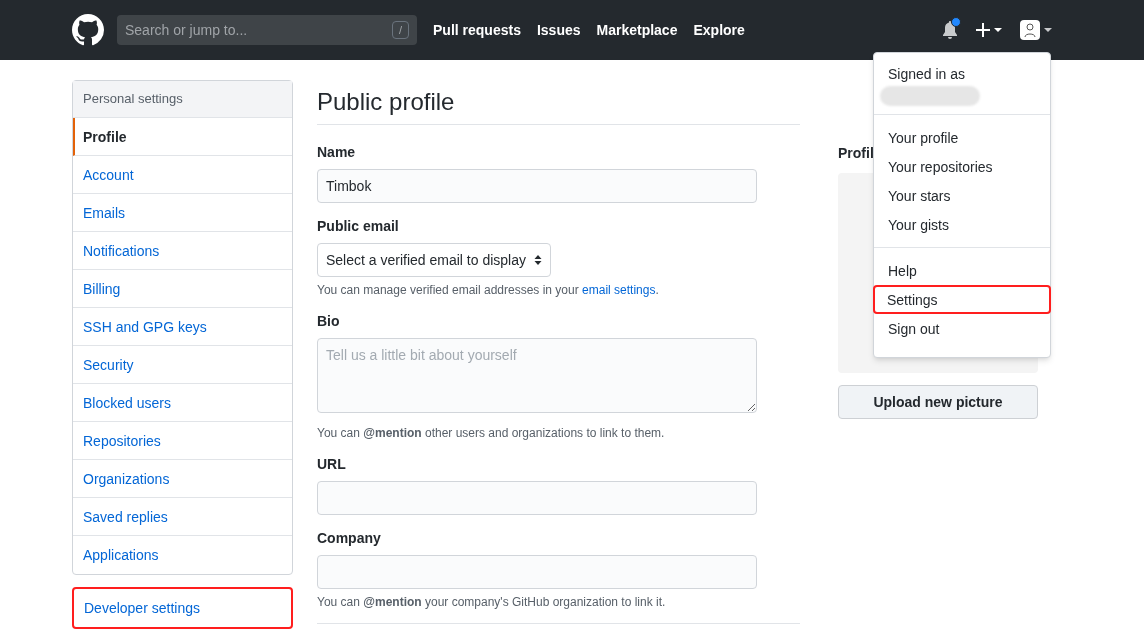 The width and height of the screenshot is (1144, 641). Describe the element at coordinates (491, 433) in the screenshot. I see `field-note: You can @mention other users and organizations to link to them.` at that location.